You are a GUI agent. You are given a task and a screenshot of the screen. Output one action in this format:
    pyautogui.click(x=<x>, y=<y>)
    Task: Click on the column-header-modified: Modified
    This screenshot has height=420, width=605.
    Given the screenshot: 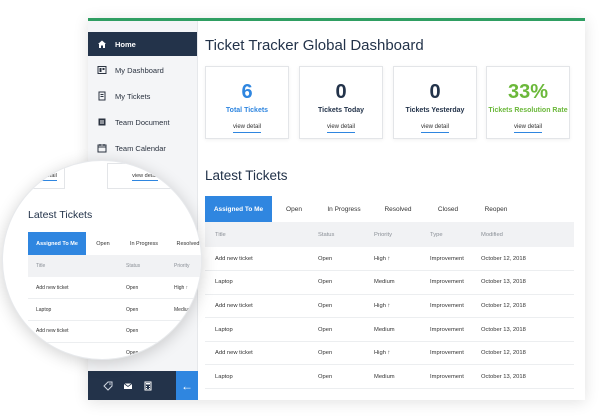 What is the action you would take?
    pyautogui.click(x=522, y=234)
    